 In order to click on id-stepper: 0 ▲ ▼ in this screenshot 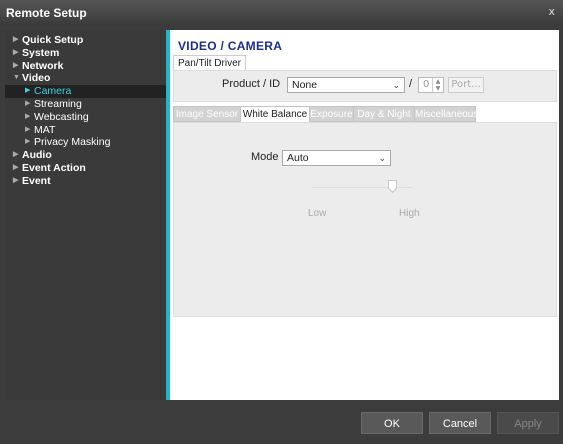, I will do `click(431, 85)`.